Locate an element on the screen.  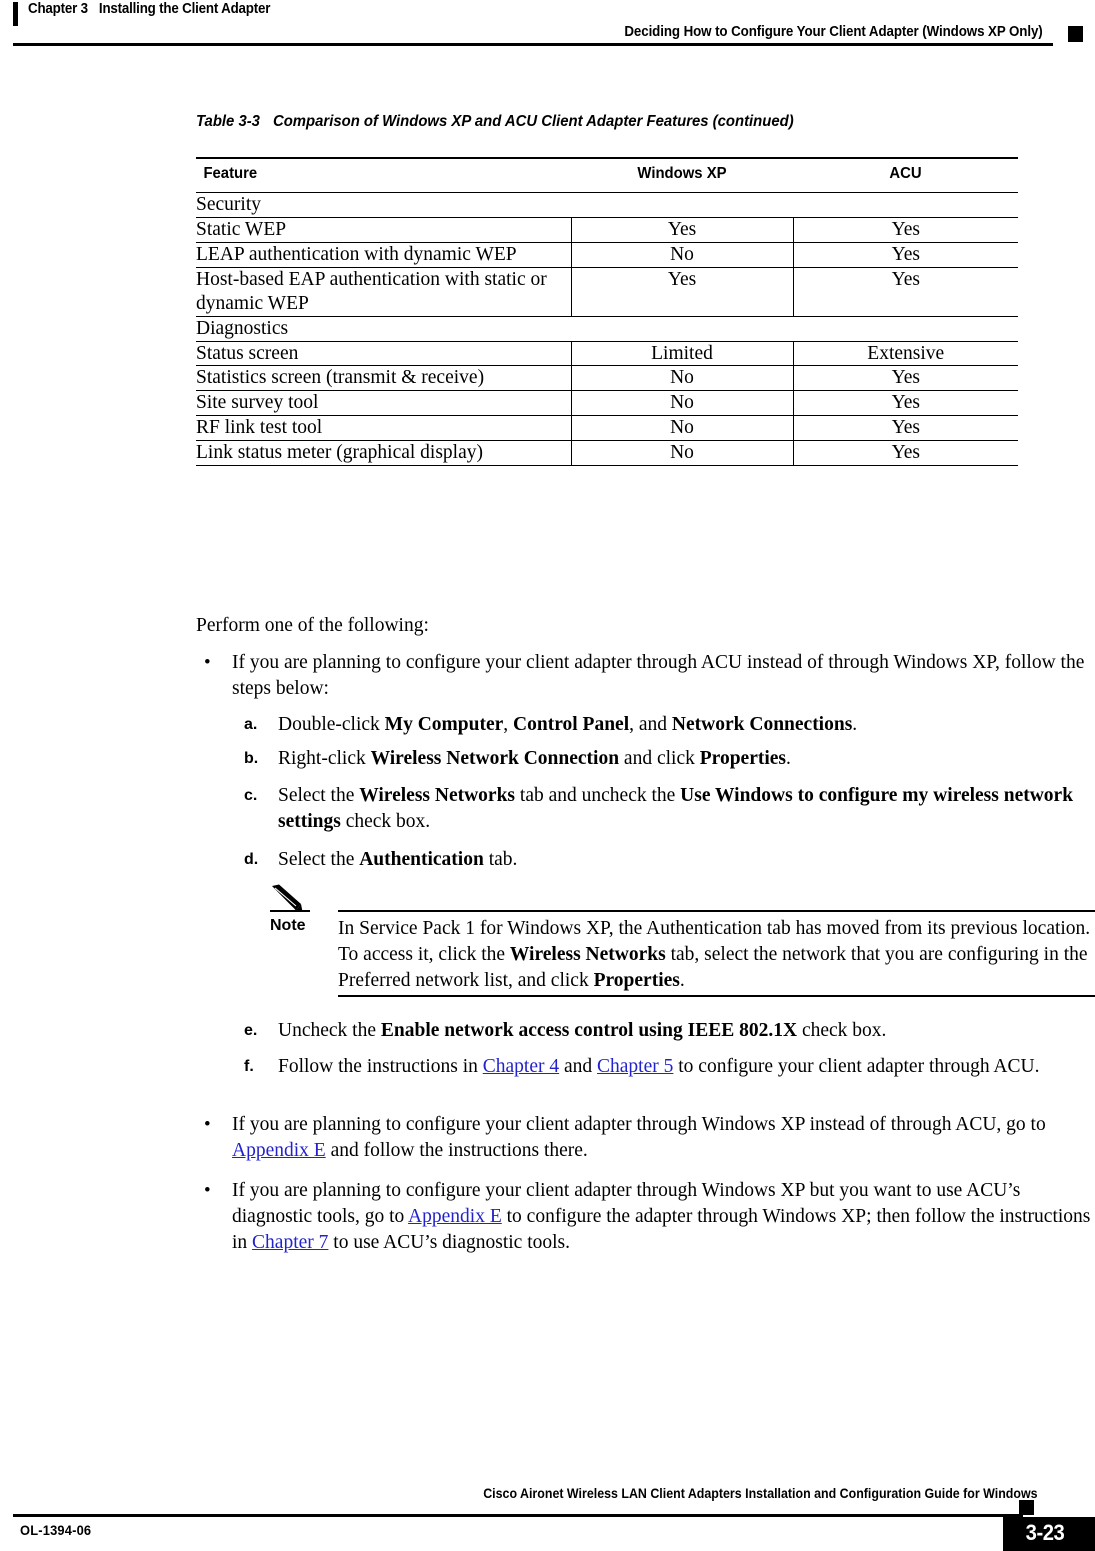
step-c-letter: c. is located at coordinates (251, 795).